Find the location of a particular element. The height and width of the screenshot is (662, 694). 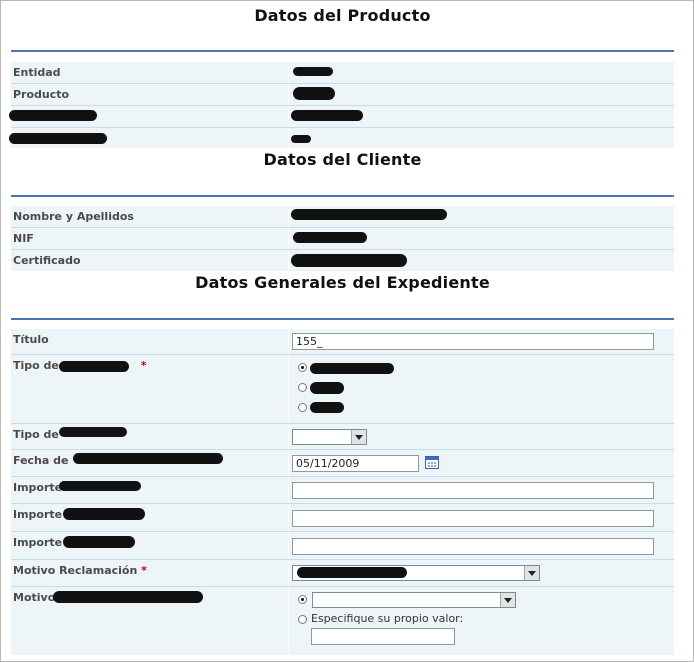

section-title-producto: Datos del Producto is located at coordinates (342, 15).